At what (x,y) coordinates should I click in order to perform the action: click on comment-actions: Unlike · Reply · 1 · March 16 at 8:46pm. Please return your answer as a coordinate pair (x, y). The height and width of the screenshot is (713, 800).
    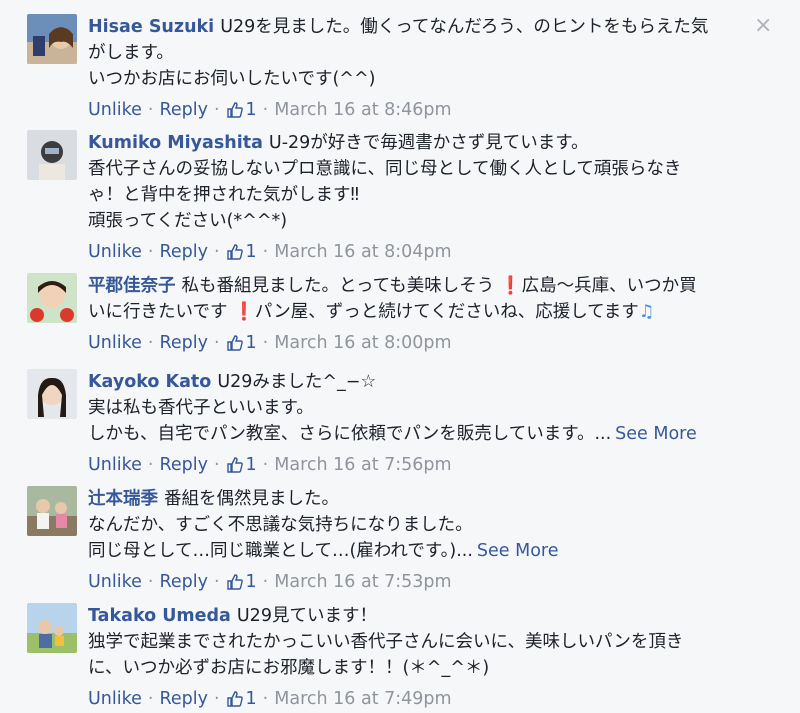
    Looking at the image, I should click on (423, 110).